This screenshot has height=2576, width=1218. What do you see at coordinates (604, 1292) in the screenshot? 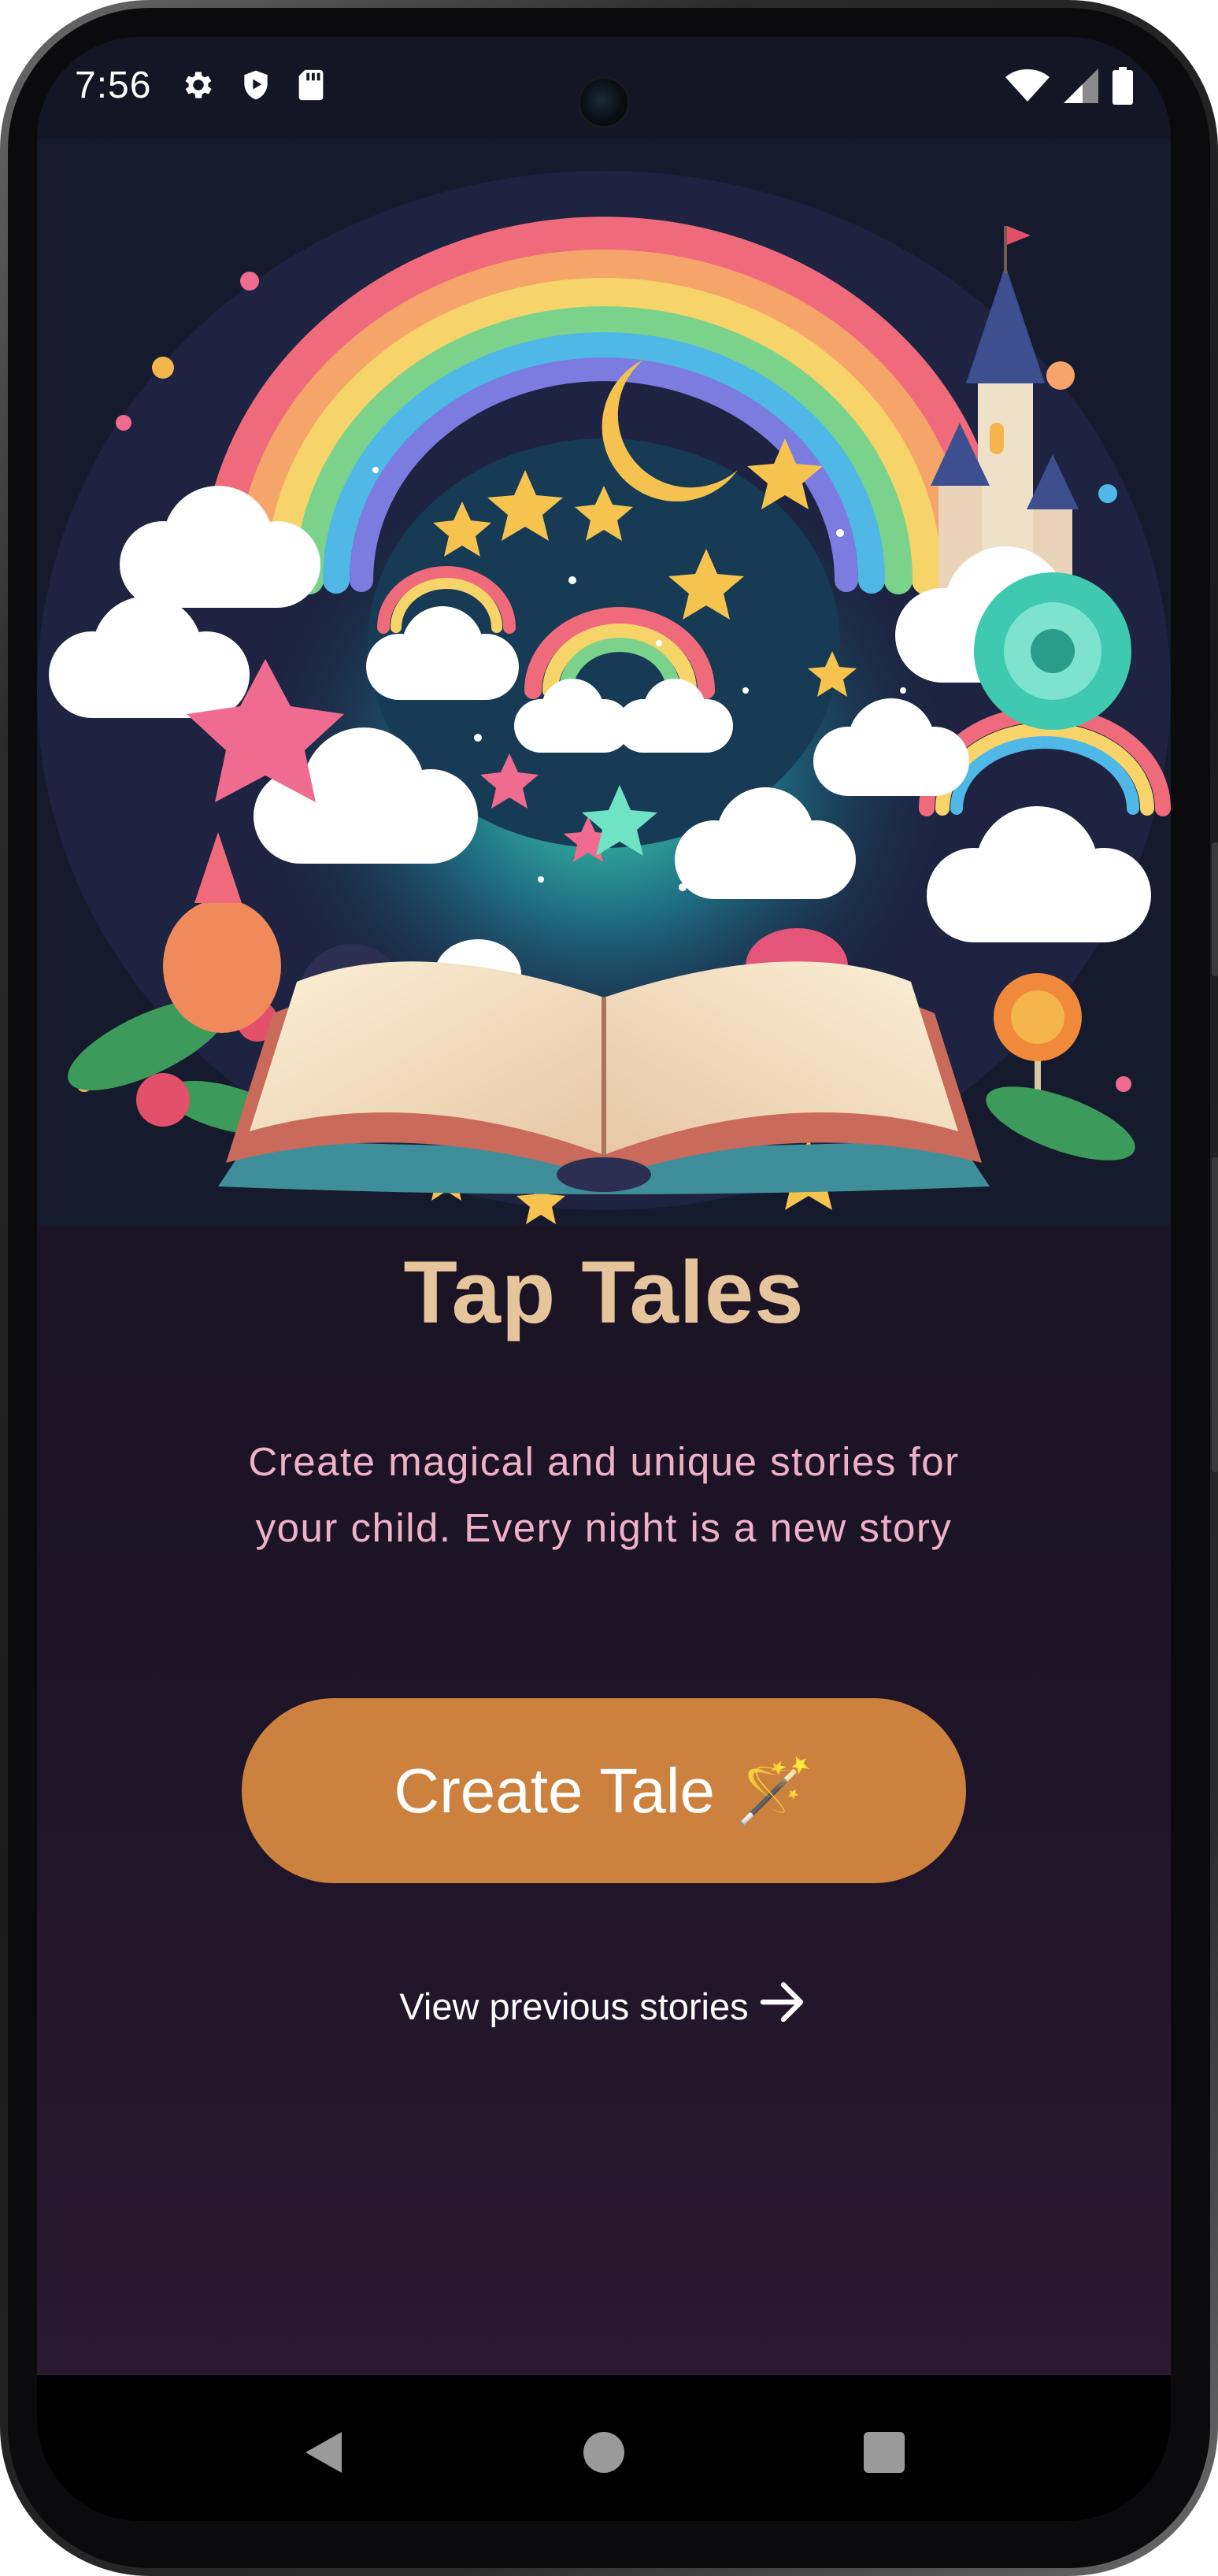
I see `app-title: Tap Tales` at bounding box center [604, 1292].